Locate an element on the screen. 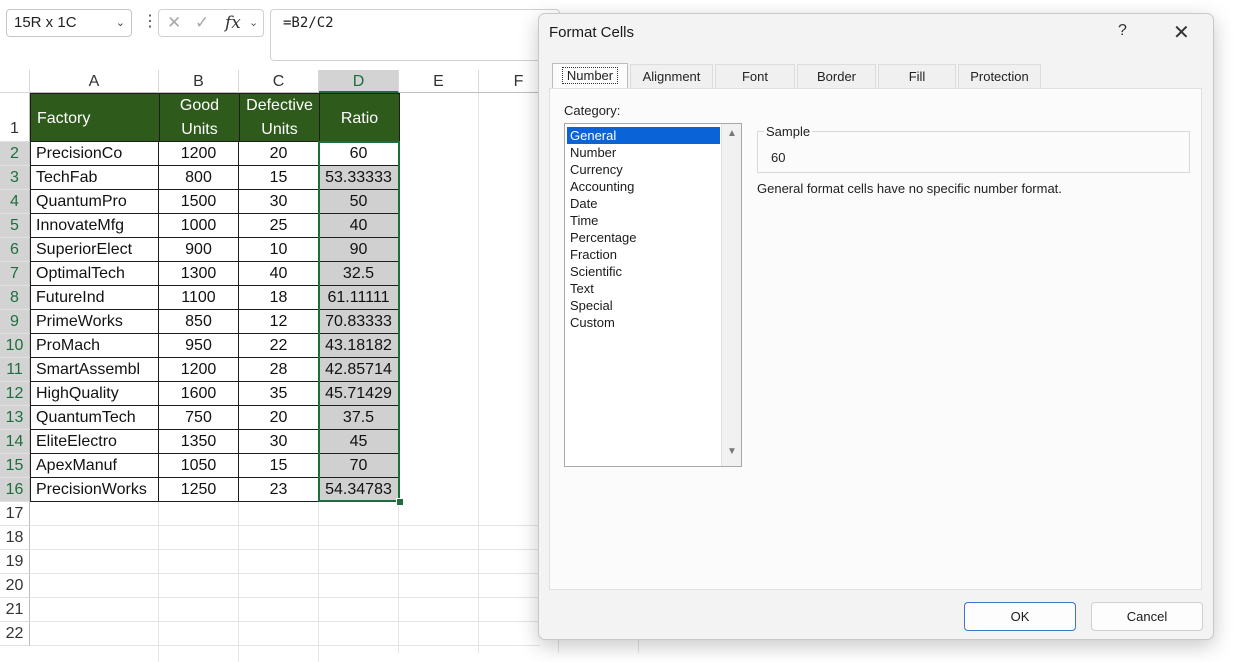 Image resolution: width=1237 pixels, height=662 pixels. name-box: 15R x 1C ⌄ is located at coordinates (69, 23).